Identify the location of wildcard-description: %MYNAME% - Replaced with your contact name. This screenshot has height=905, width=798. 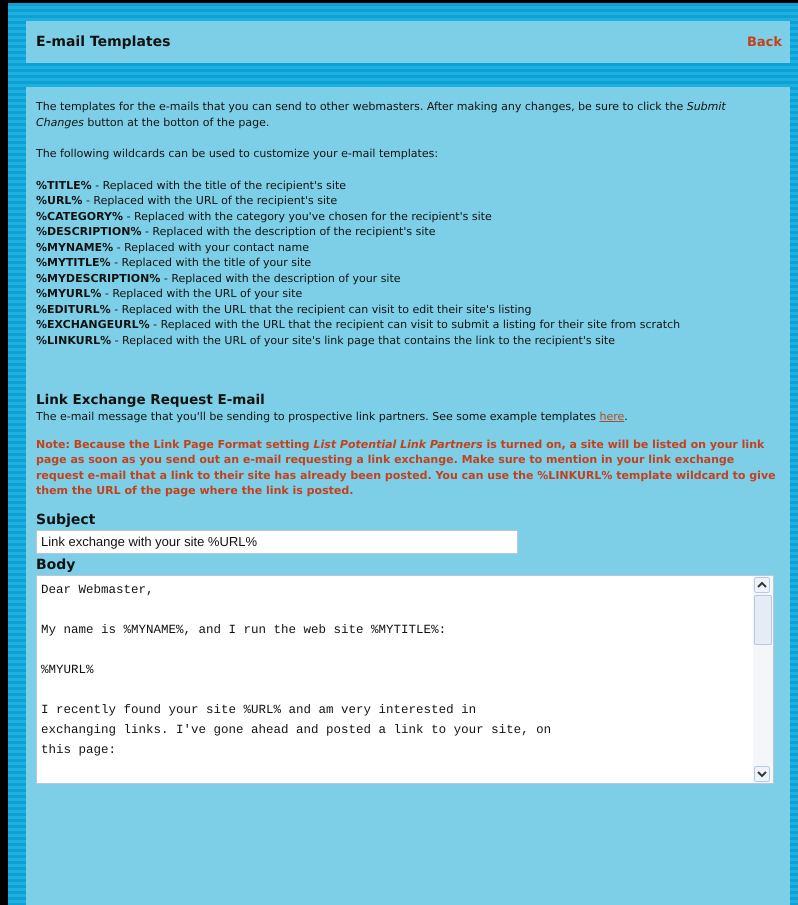
(173, 247).